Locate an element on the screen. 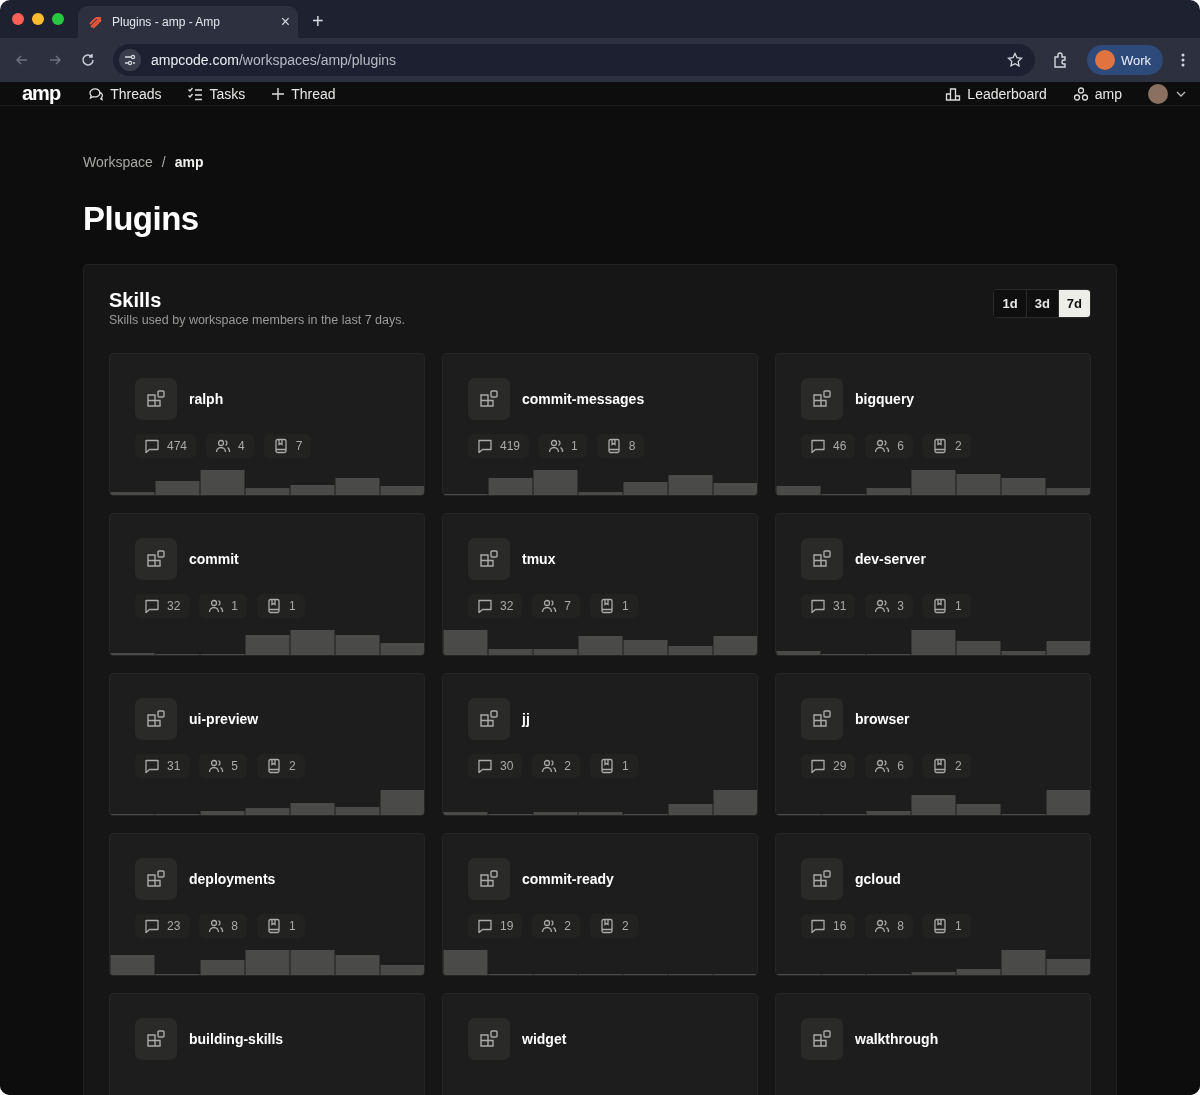 This screenshot has width=1200, height=1095. stat-count: 23 is located at coordinates (174, 926).